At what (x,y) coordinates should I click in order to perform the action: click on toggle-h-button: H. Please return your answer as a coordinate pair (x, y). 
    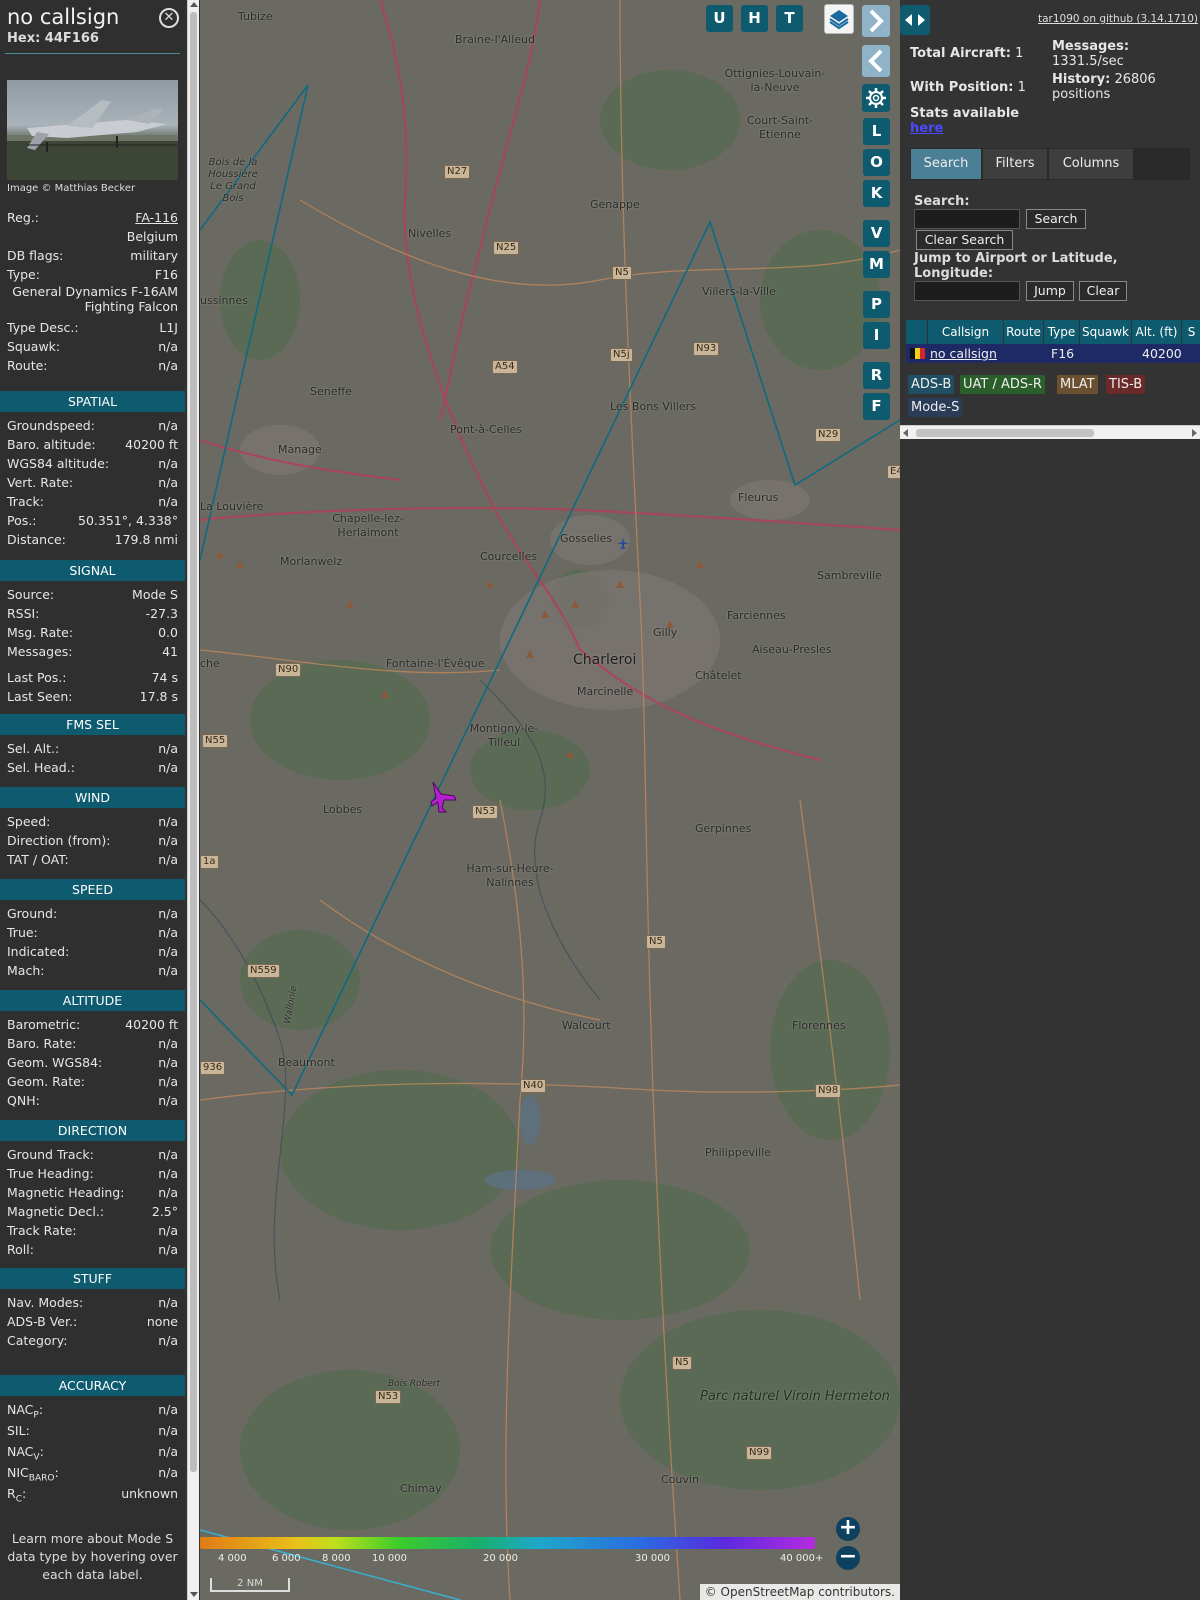
    Looking at the image, I should click on (754, 18).